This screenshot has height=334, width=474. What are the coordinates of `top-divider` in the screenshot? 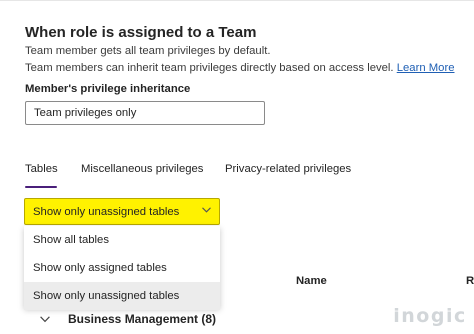 It's located at (237, 0).